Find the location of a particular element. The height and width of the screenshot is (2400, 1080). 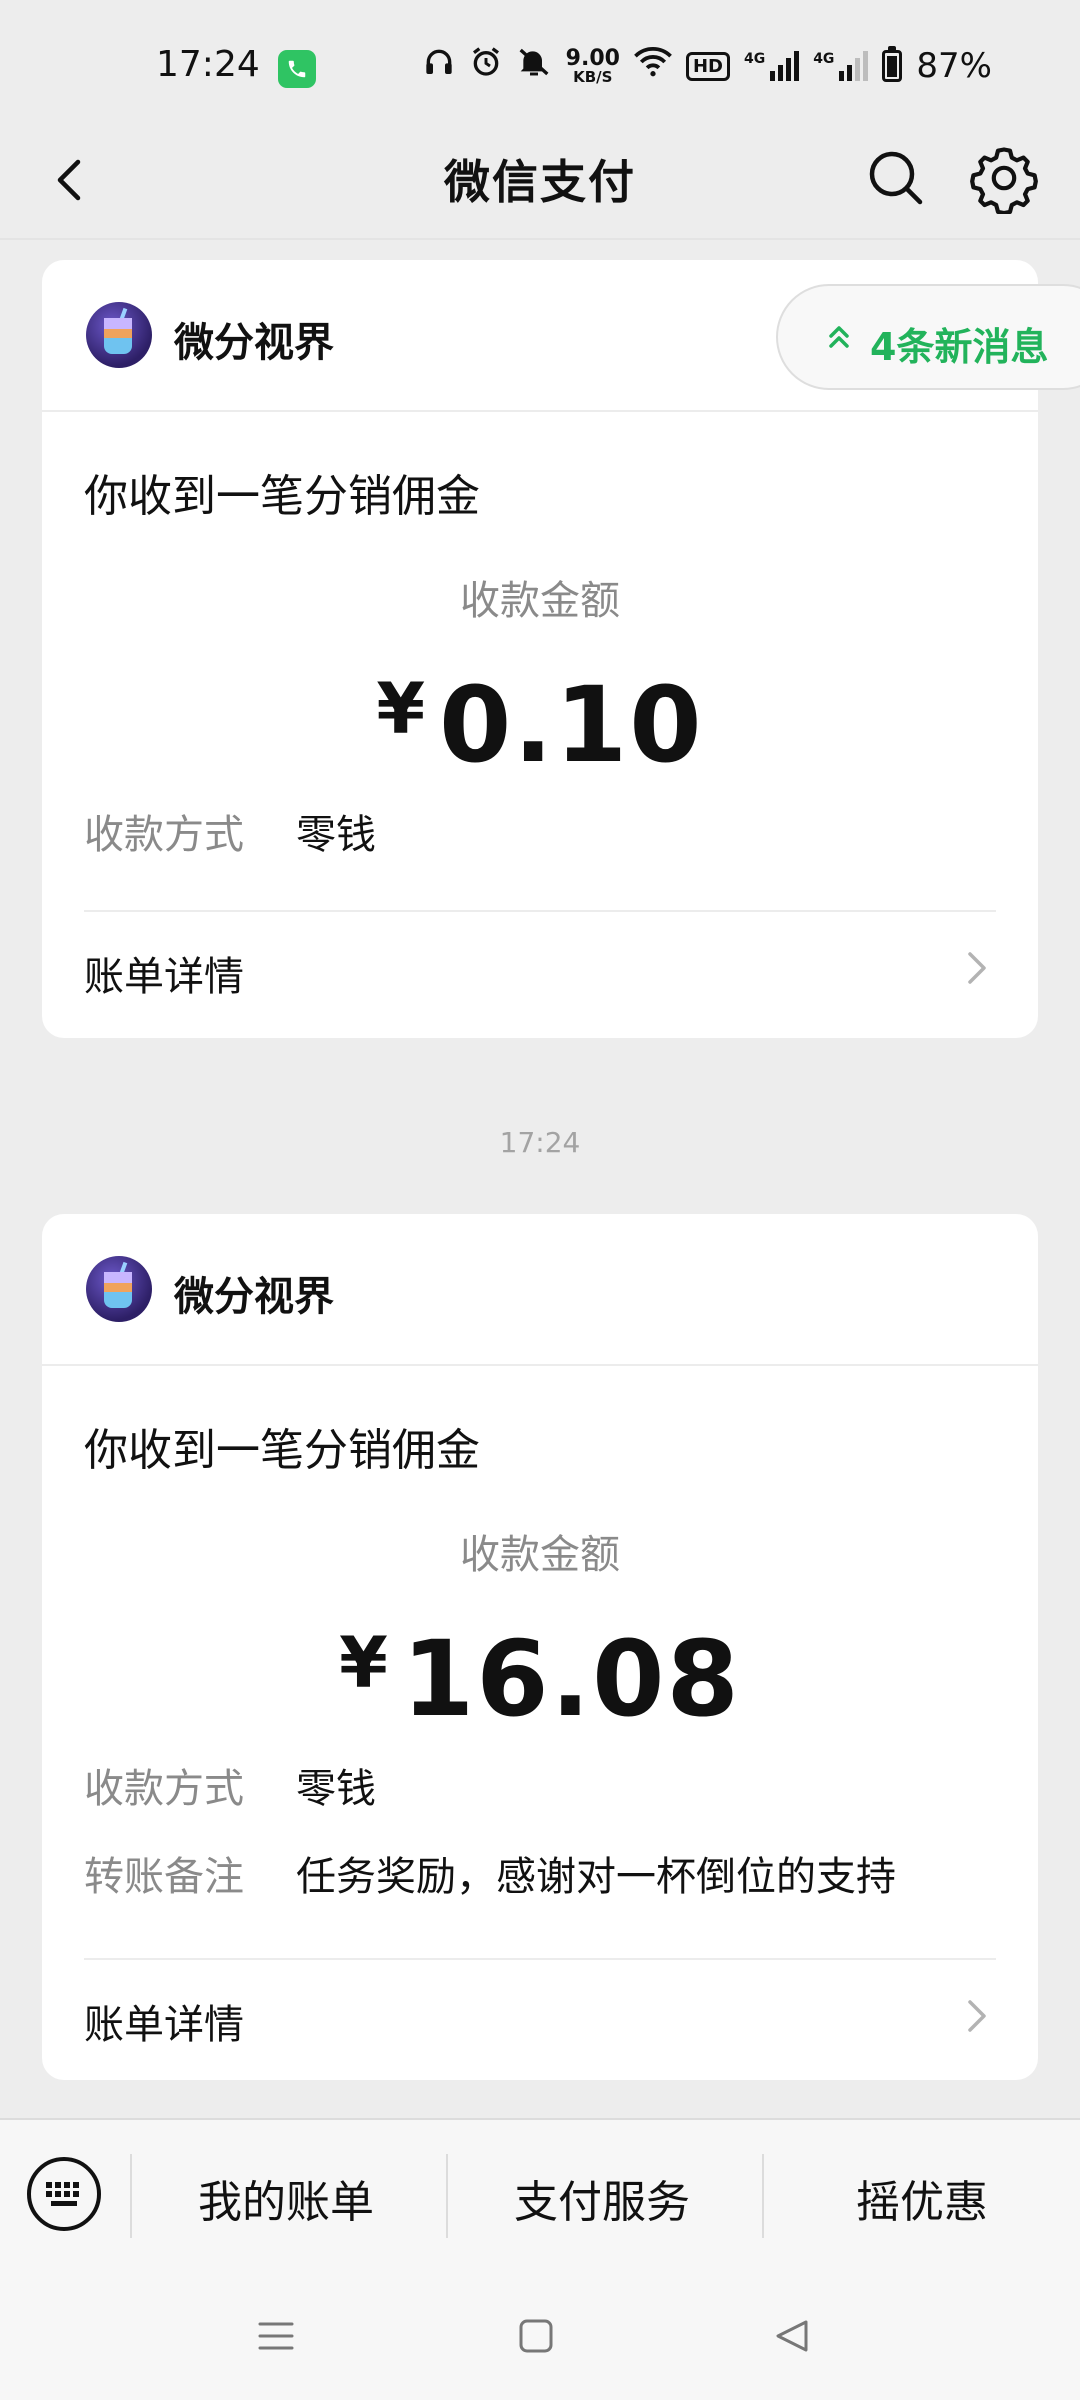

status-time: 17:24 is located at coordinates (208, 64).